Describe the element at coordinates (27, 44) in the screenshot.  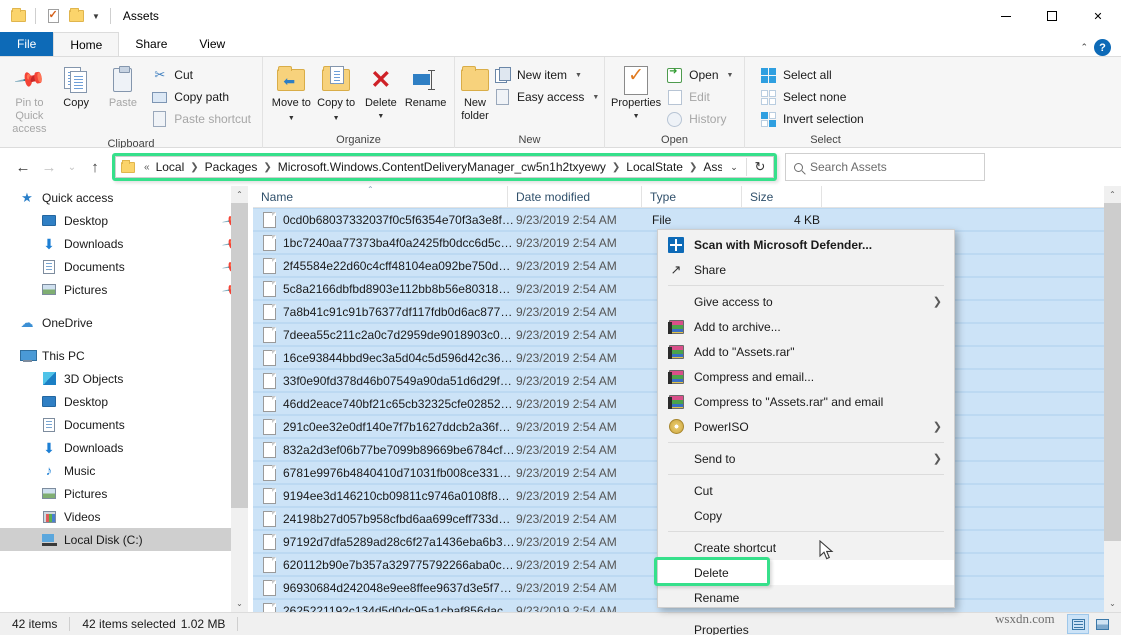
I see `tab-file: File` at that location.